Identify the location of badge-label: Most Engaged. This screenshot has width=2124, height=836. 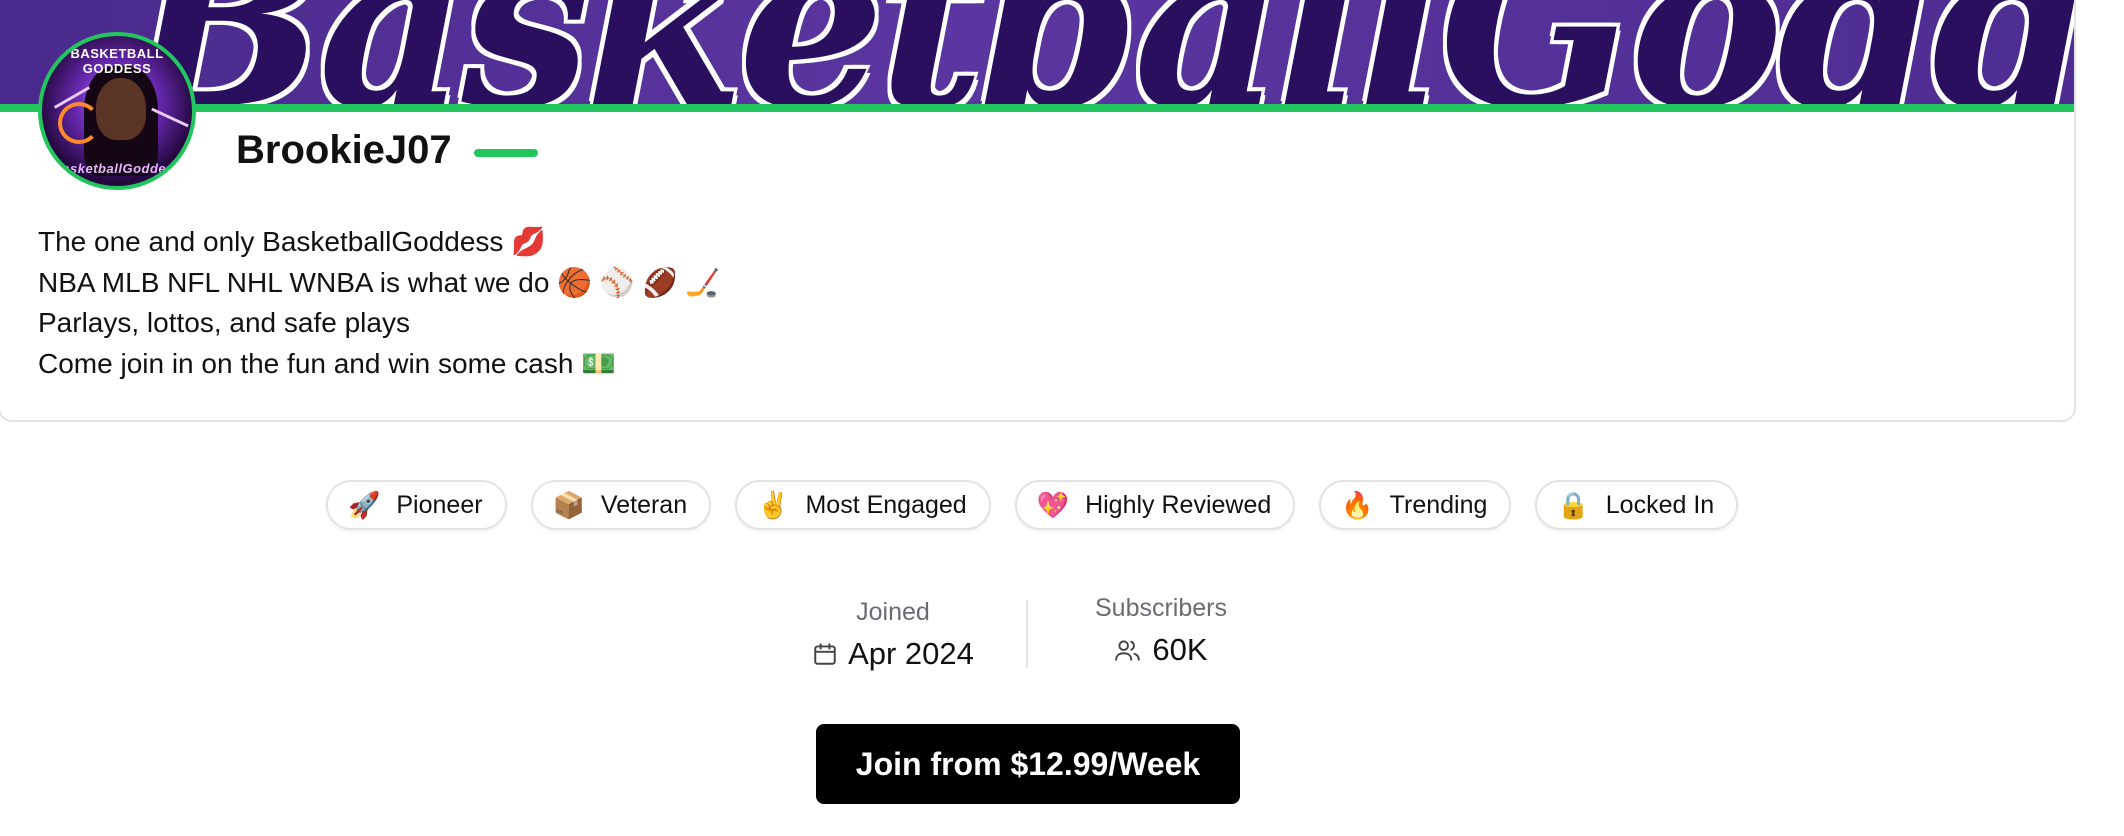
(886, 504).